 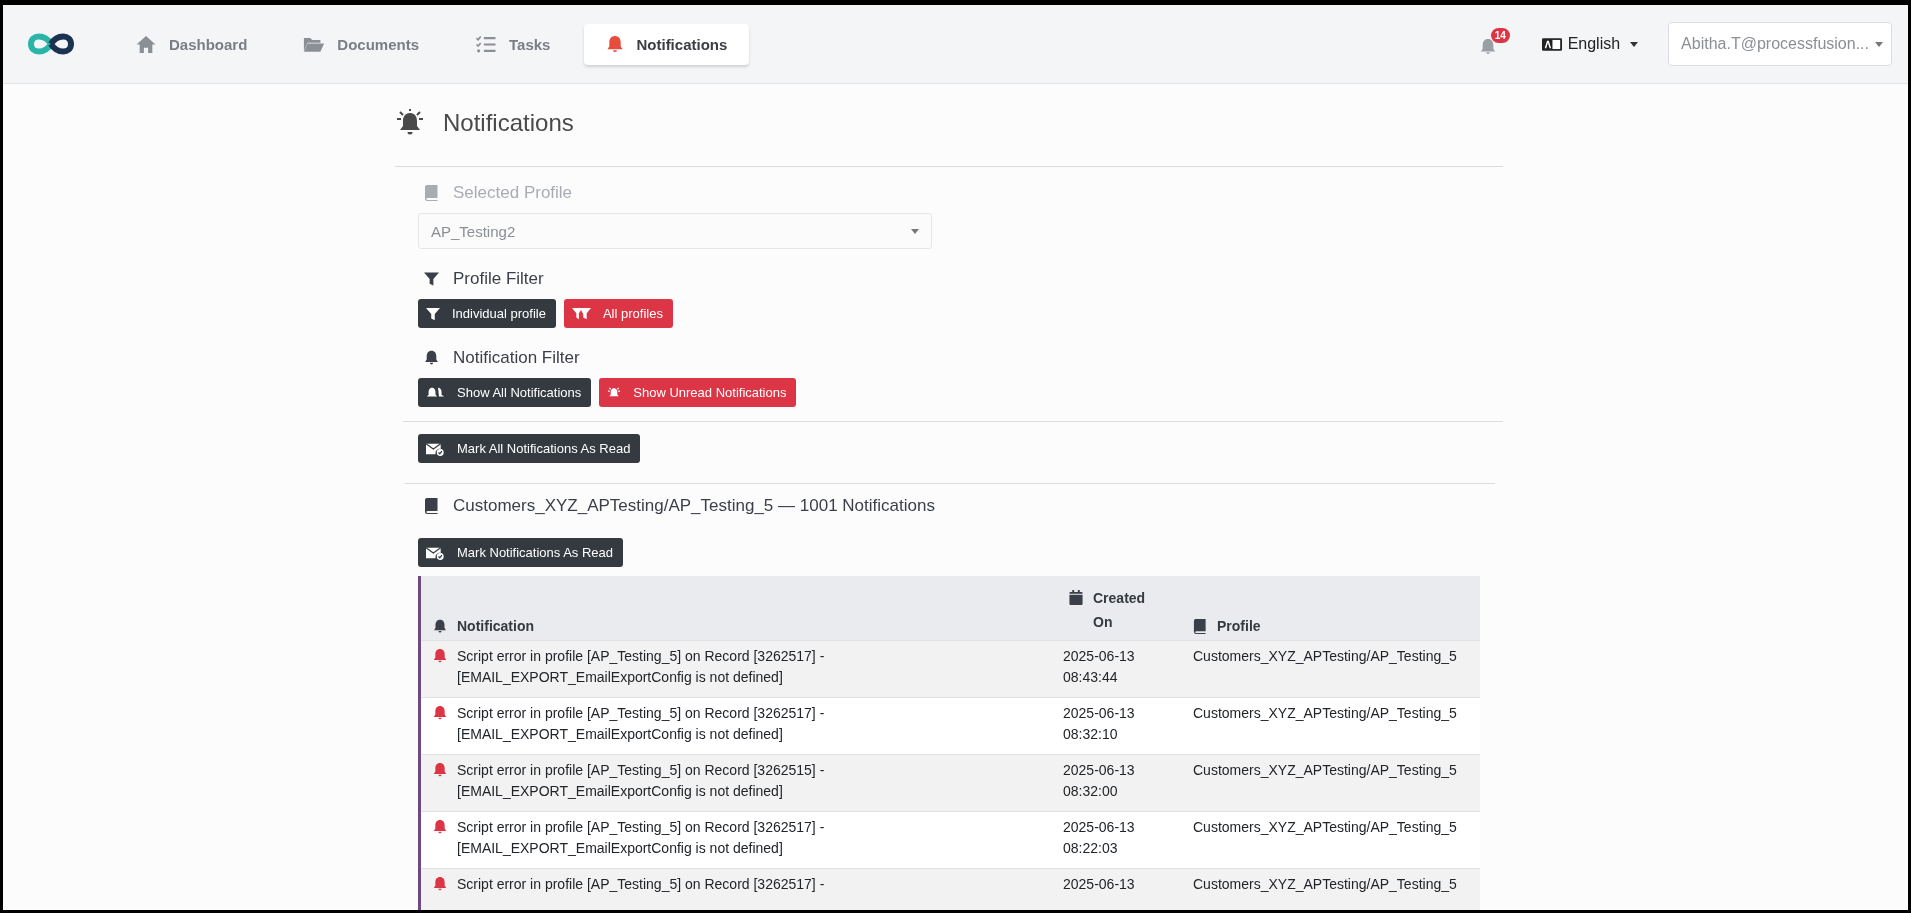 What do you see at coordinates (1500, 35) in the screenshot?
I see `notification-count-badge: 14` at bounding box center [1500, 35].